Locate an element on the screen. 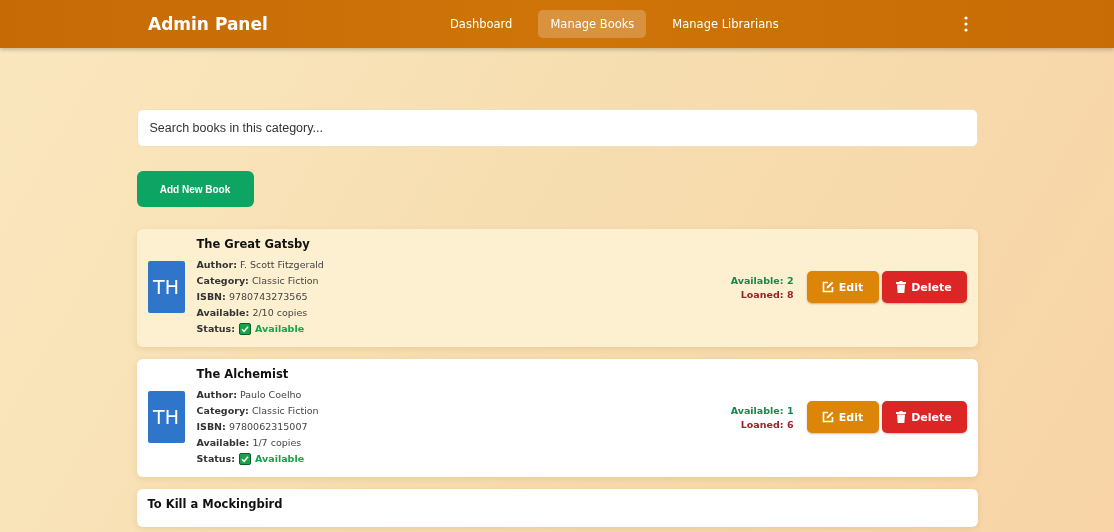  available-count: Available: 1 is located at coordinates (762, 410).